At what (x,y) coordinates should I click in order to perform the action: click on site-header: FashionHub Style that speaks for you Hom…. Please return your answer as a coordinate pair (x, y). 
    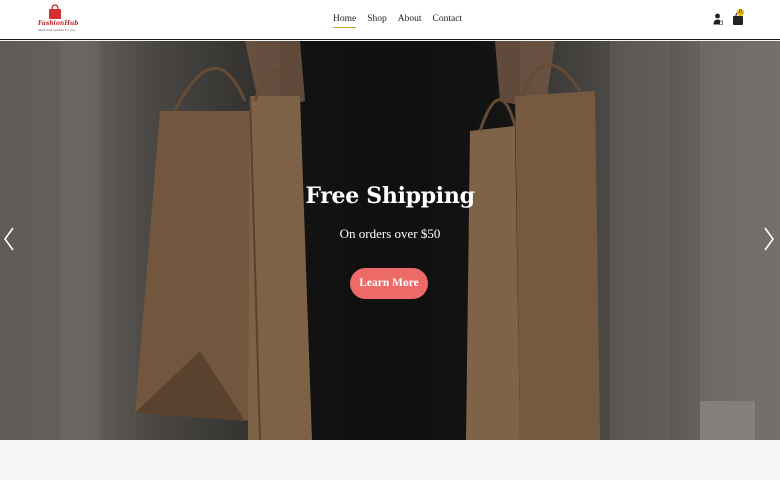
    Looking at the image, I should click on (390, 20).